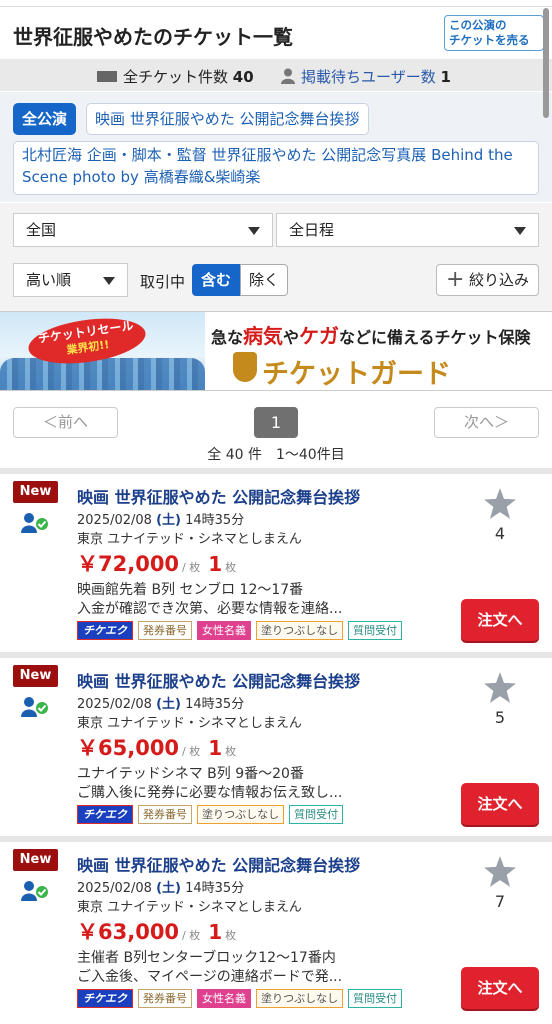 The image size is (552, 1024). I want to click on total-tickets-stat: 全チケット件数 40, so click(175, 76).